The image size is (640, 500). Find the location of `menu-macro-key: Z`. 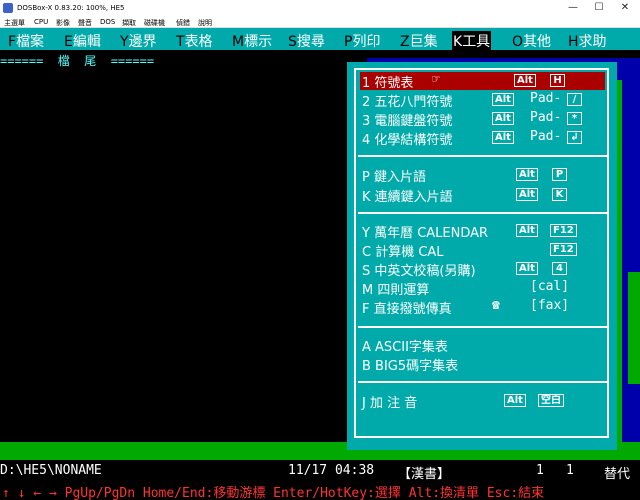

menu-macro-key: Z is located at coordinates (405, 42).